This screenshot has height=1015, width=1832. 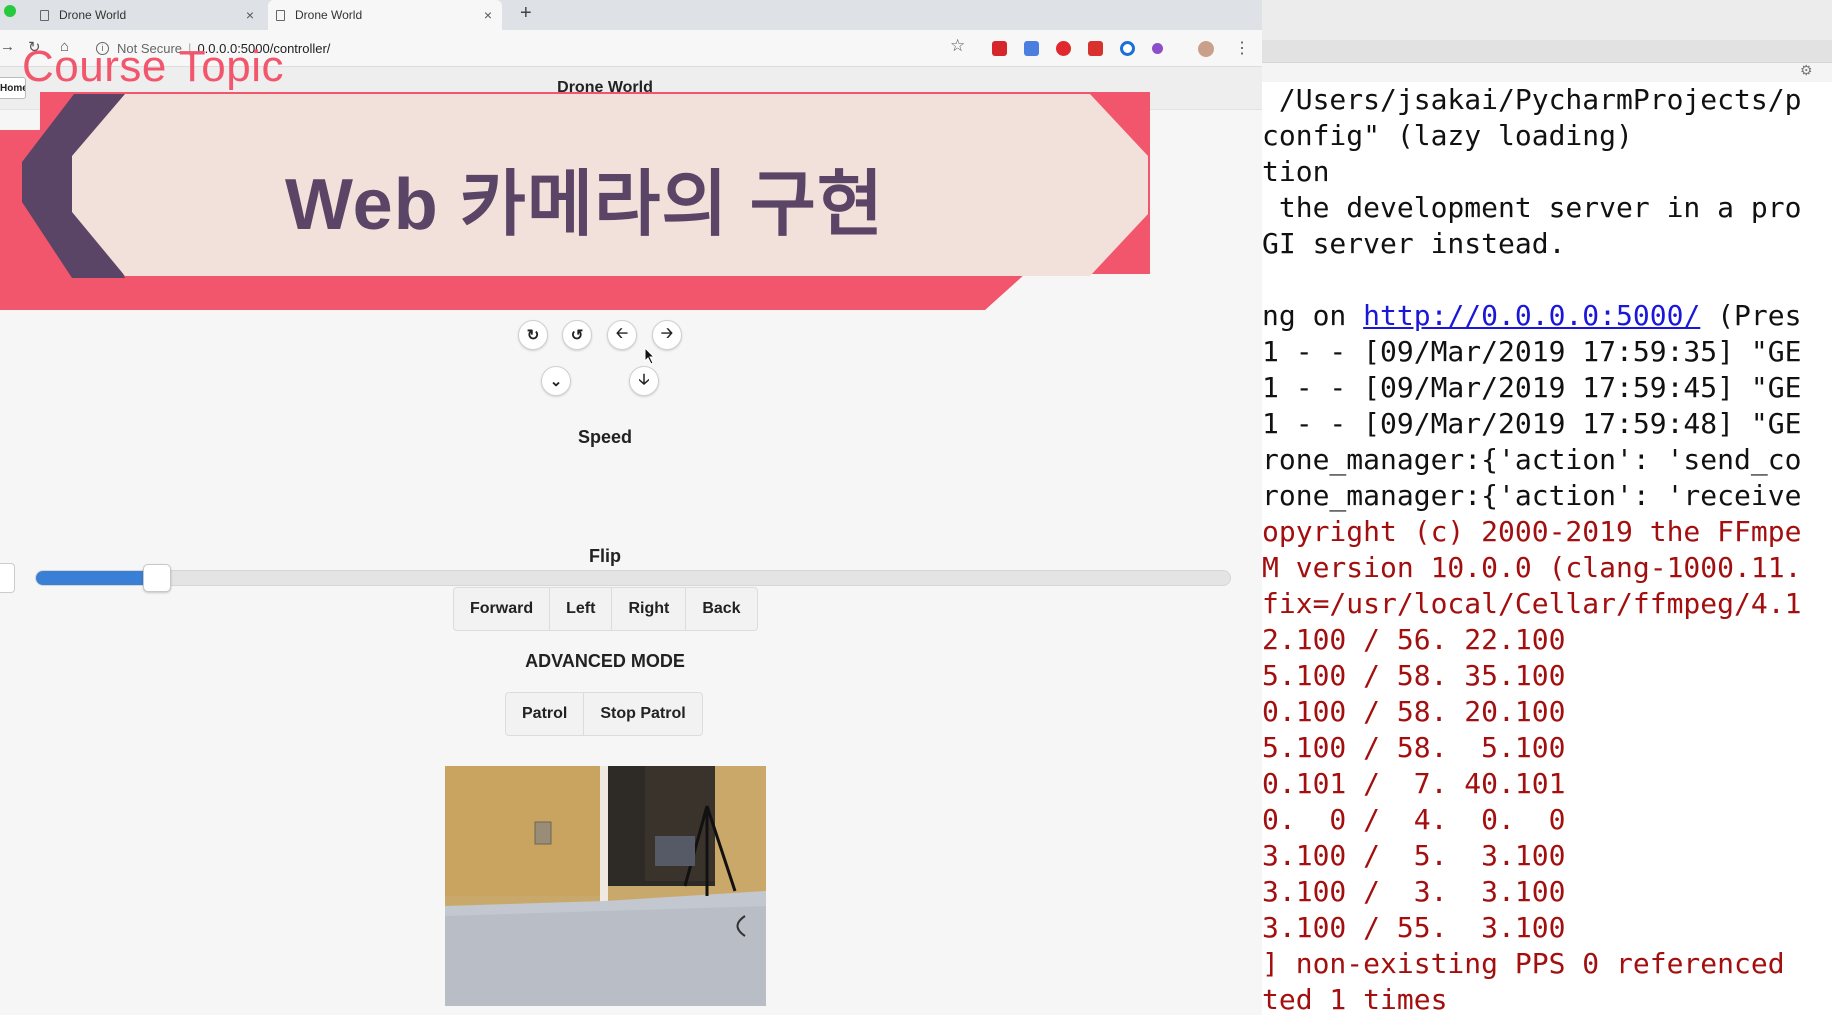 I want to click on terminal-line-text: the development server in a pro, so click(x=1532, y=207).